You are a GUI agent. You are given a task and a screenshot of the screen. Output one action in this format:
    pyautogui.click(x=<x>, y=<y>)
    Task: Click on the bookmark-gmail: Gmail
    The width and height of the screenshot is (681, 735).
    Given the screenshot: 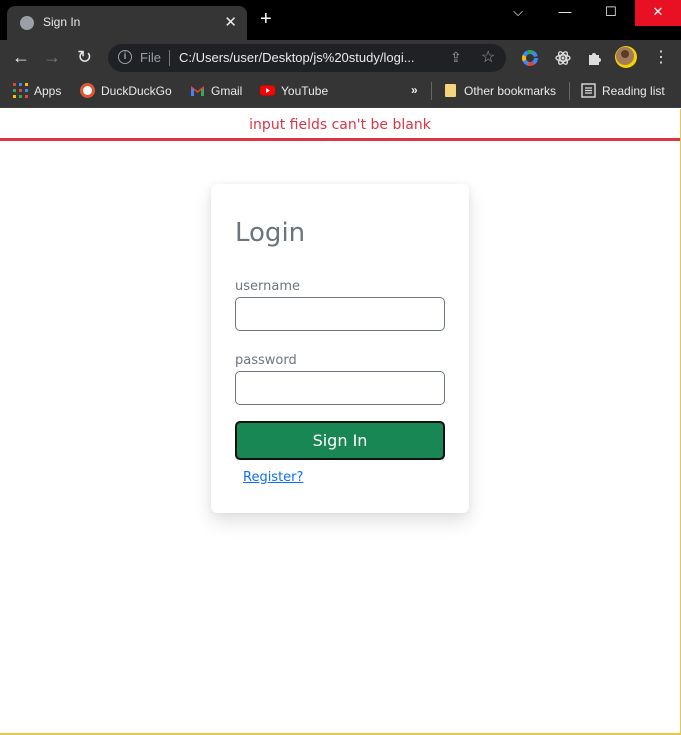 What is the action you would take?
    pyautogui.click(x=216, y=90)
    